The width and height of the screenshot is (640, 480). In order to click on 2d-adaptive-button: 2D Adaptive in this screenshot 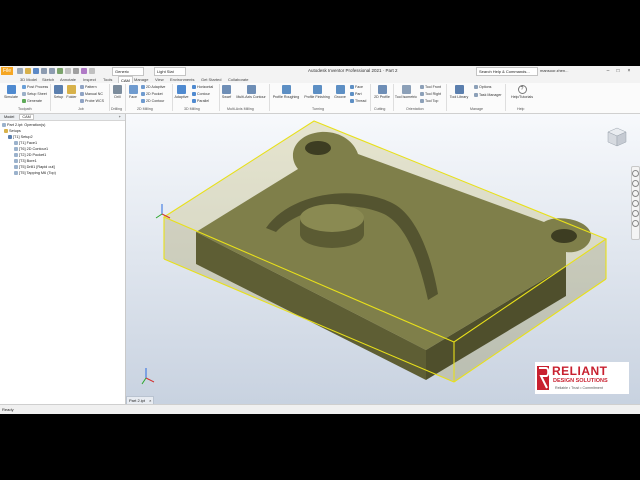, I will do `click(153, 87)`.